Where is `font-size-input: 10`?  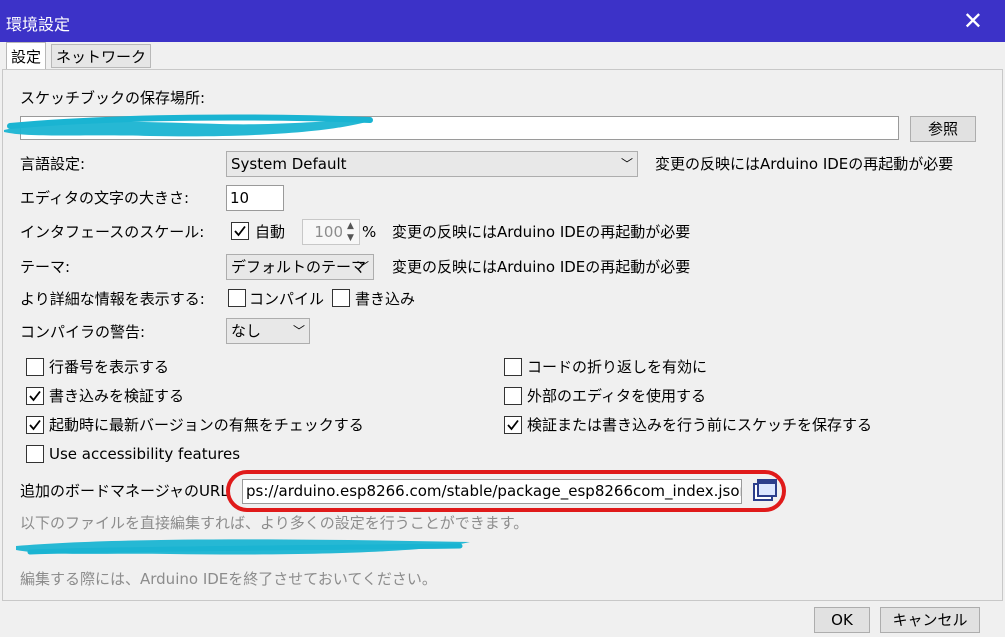
font-size-input: 10 is located at coordinates (255, 198).